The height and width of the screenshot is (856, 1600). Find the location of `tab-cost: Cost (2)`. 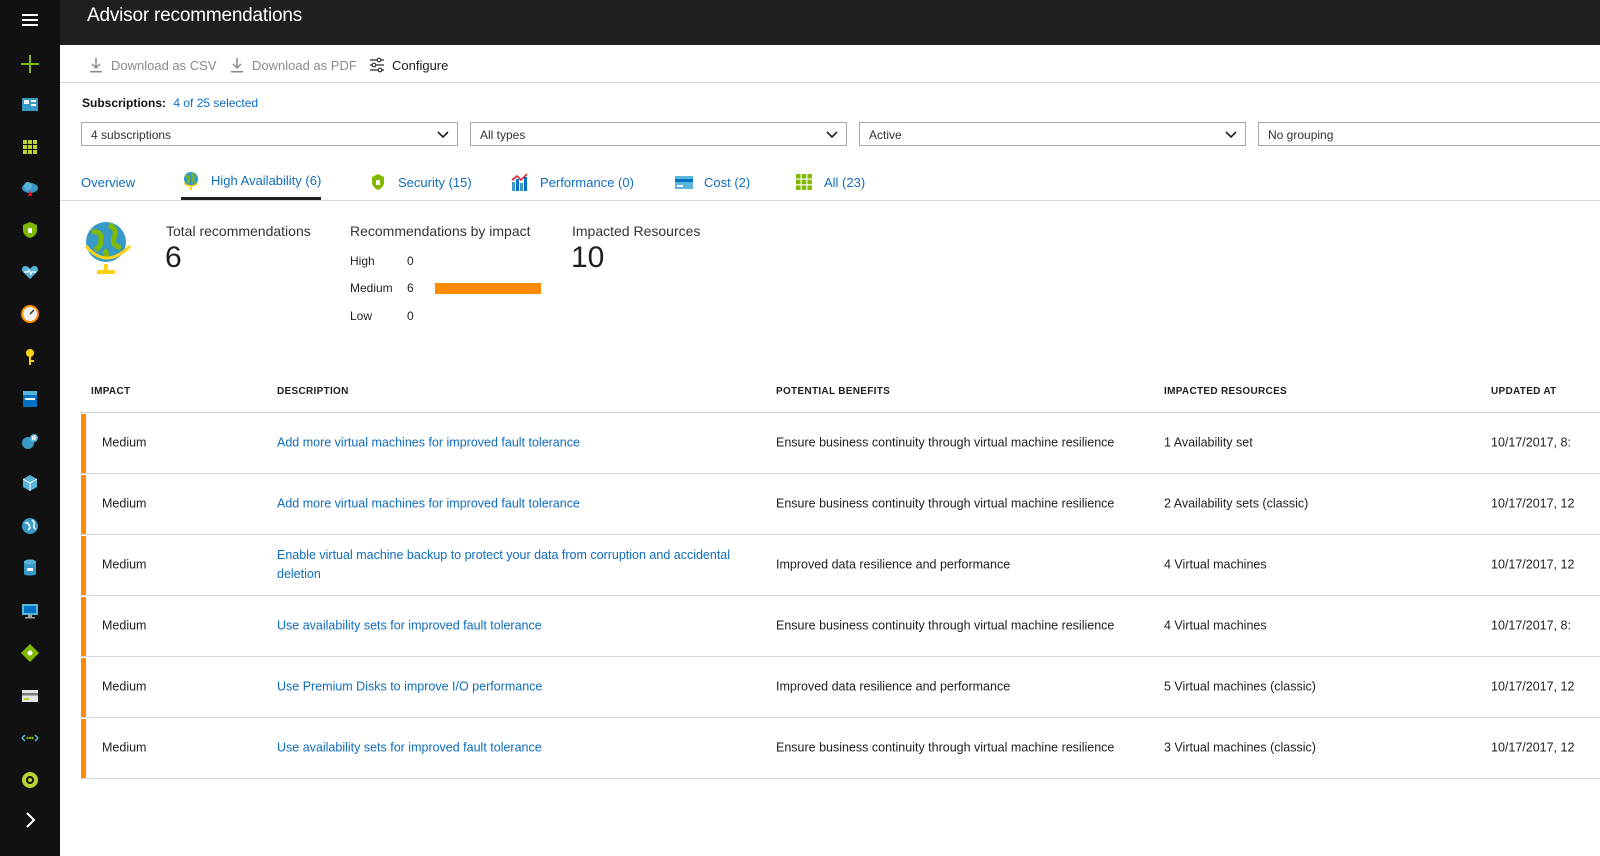

tab-cost: Cost (2) is located at coordinates (712, 182).